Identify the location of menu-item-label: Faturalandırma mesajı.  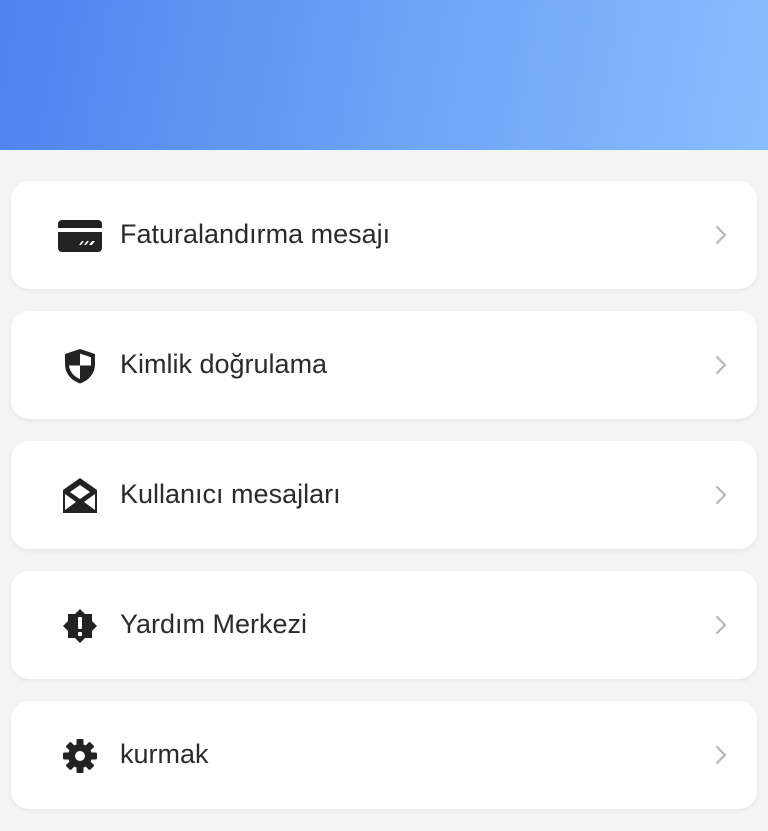
(255, 234).